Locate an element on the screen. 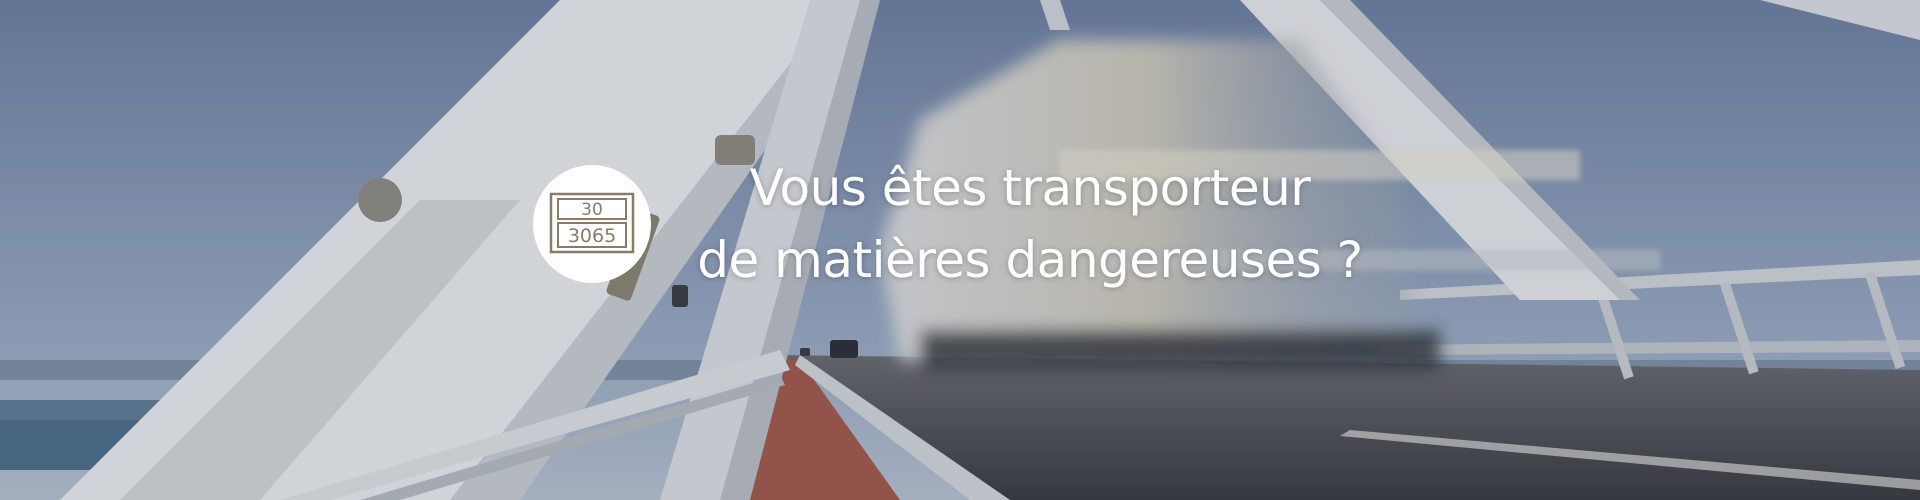 The width and height of the screenshot is (1920, 500). hazmat-badge: 30 3065 is located at coordinates (592, 224).